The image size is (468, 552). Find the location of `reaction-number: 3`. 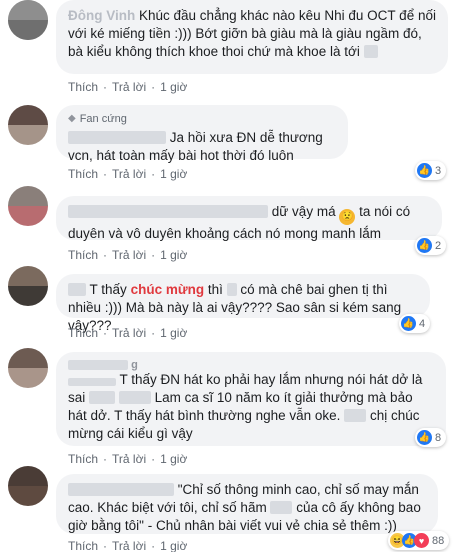

reaction-number: 3 is located at coordinates (438, 170).